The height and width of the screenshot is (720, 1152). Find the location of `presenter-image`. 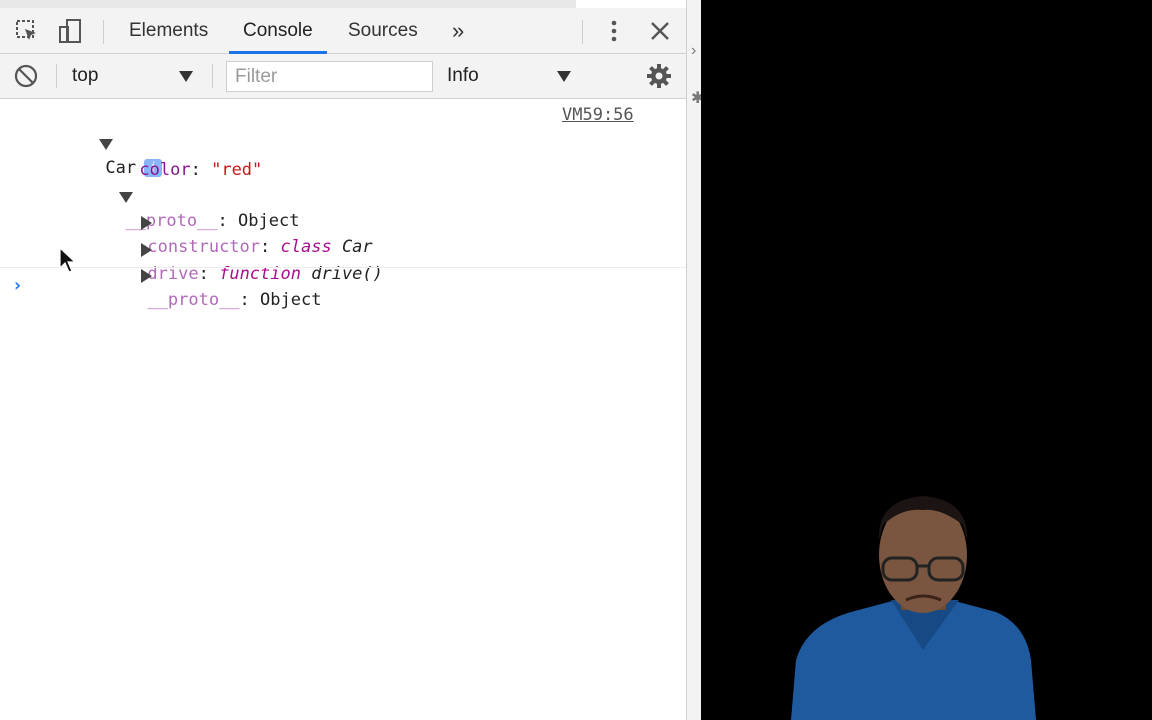

presenter-image is located at coordinates (913, 608).